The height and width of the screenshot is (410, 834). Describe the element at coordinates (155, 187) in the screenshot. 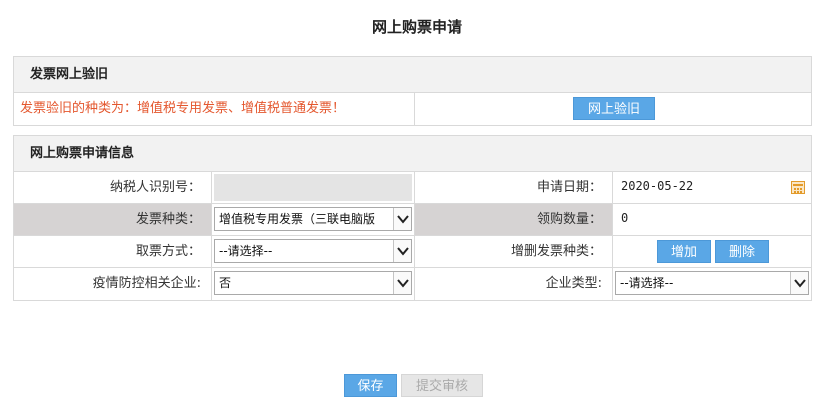

I see `taxpayer-id-label: 纳税人识别号：` at that location.